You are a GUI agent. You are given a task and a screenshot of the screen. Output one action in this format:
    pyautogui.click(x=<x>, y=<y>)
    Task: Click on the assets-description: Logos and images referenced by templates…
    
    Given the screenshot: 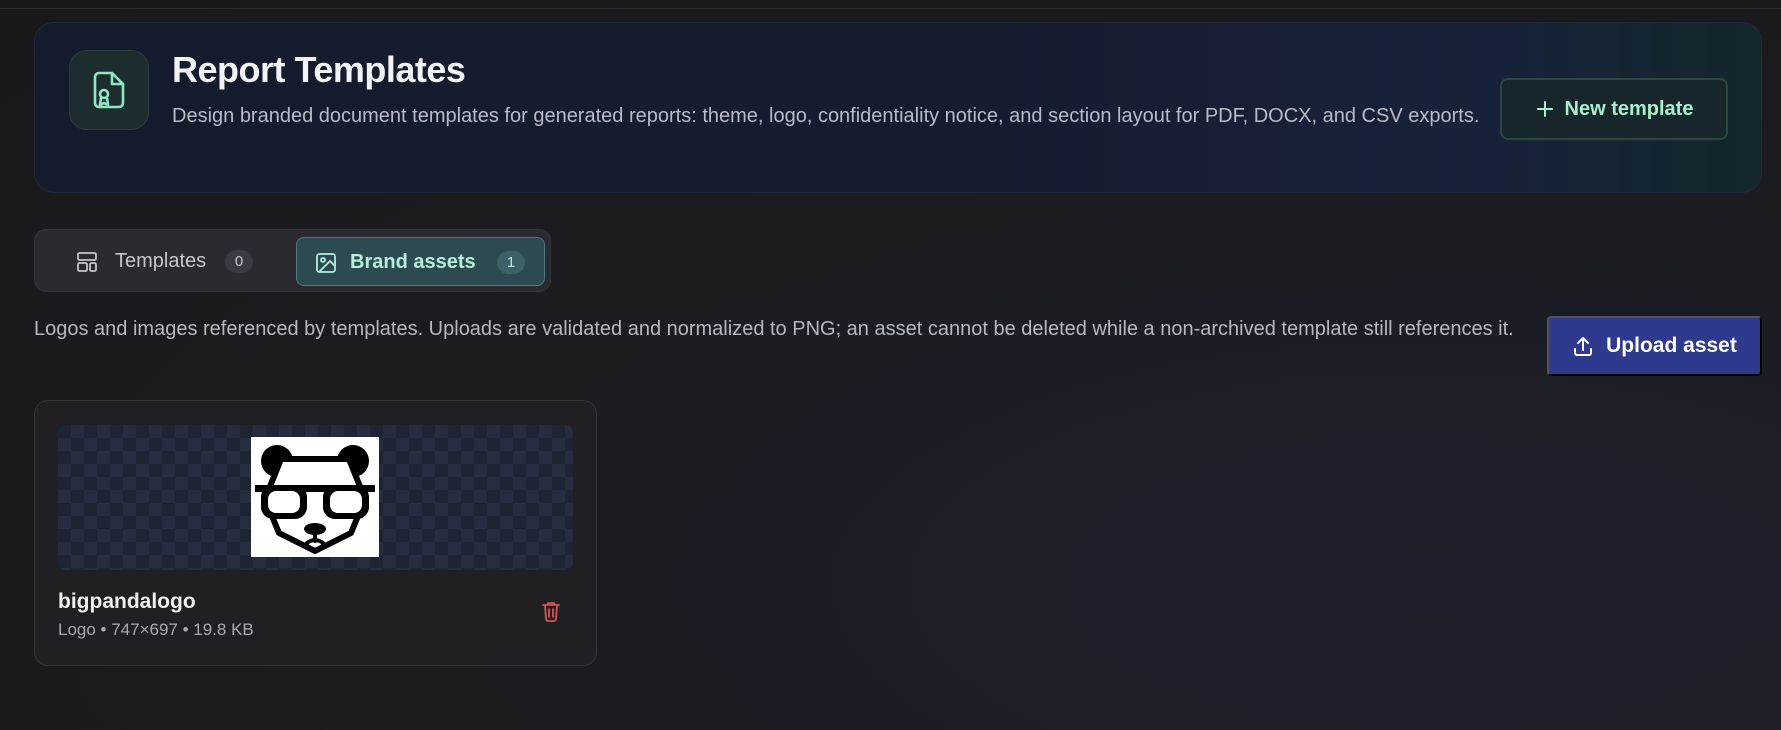 What is the action you would take?
    pyautogui.click(x=774, y=329)
    